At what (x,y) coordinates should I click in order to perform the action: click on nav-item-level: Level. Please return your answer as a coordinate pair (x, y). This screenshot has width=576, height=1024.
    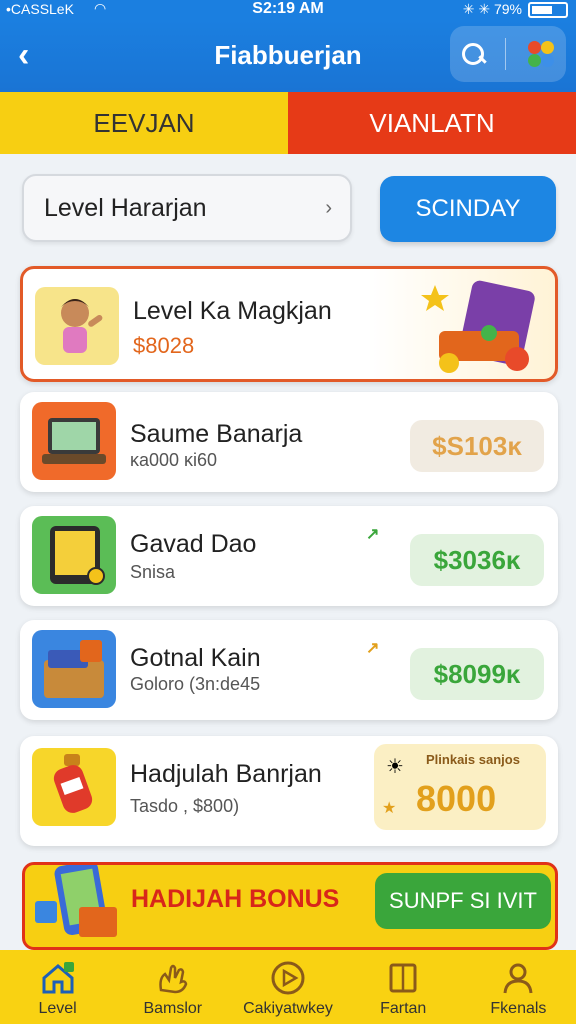
    Looking at the image, I should click on (57, 987).